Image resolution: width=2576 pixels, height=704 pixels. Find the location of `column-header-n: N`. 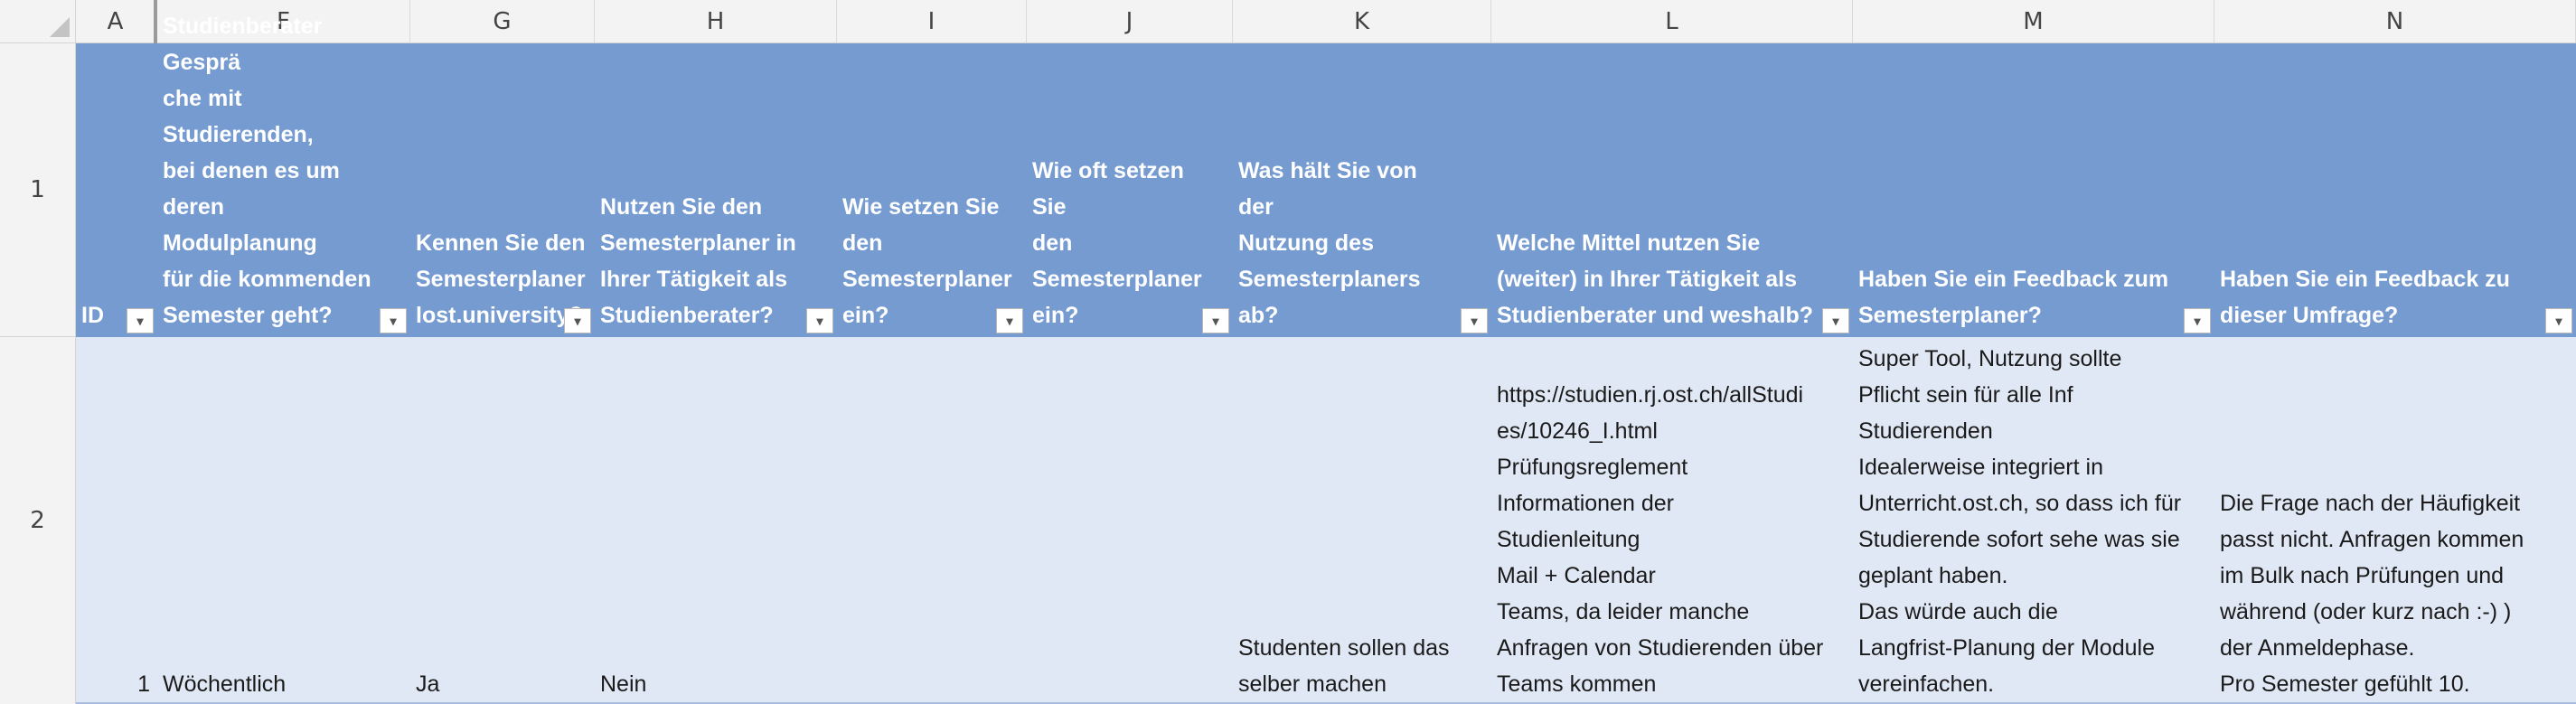

column-header-n: N is located at coordinates (2395, 21).